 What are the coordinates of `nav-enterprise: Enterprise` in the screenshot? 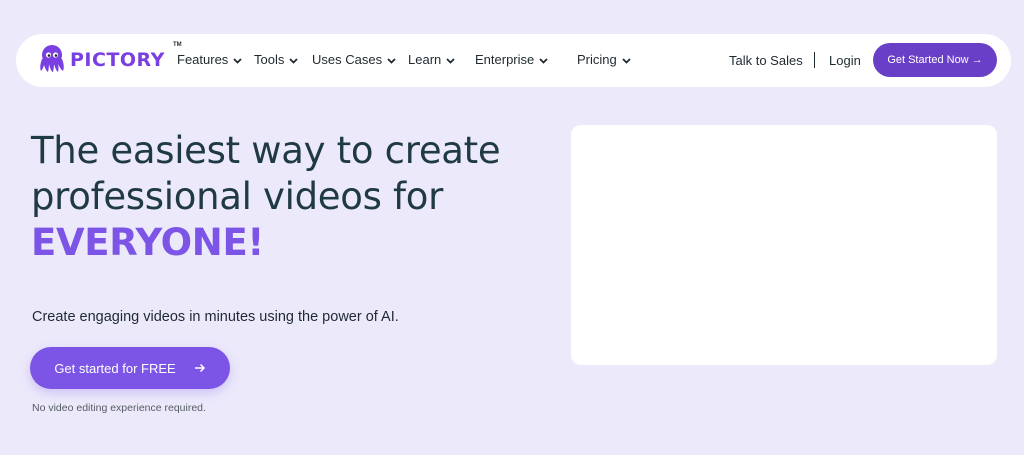 It's located at (511, 59).